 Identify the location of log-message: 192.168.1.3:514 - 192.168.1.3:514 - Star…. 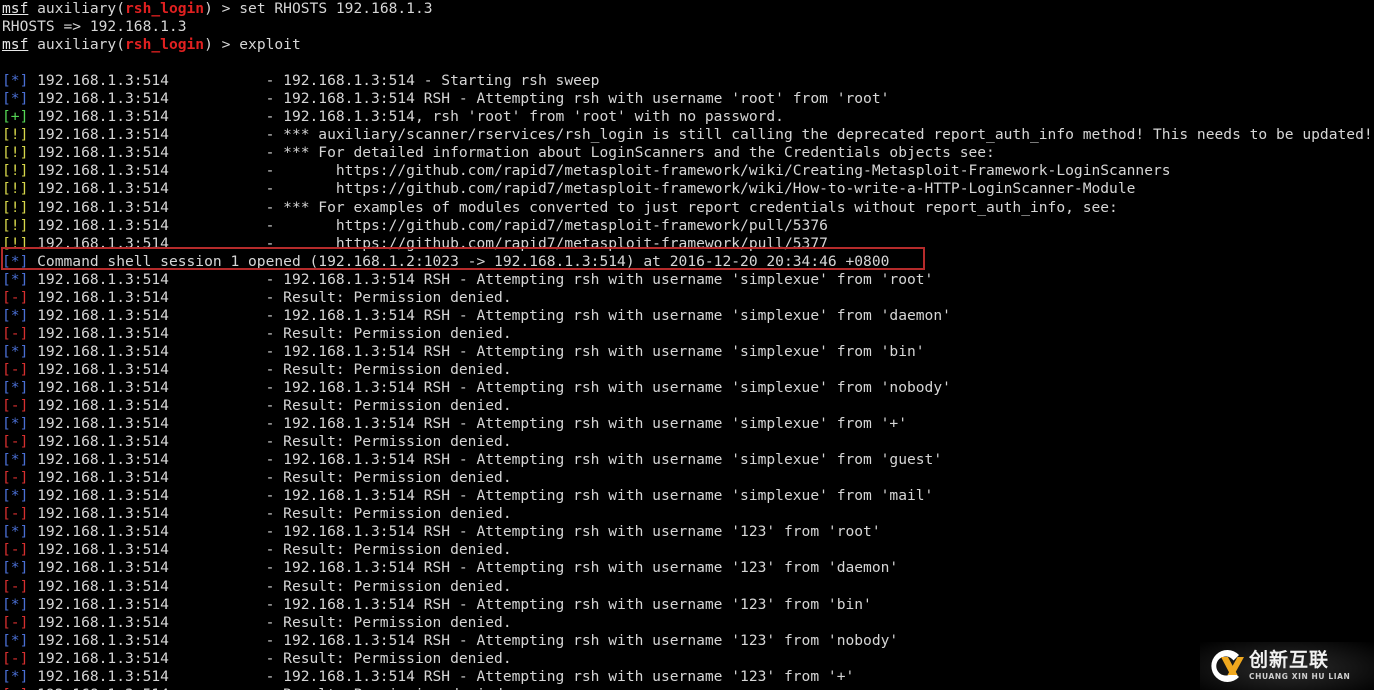
(314, 81).